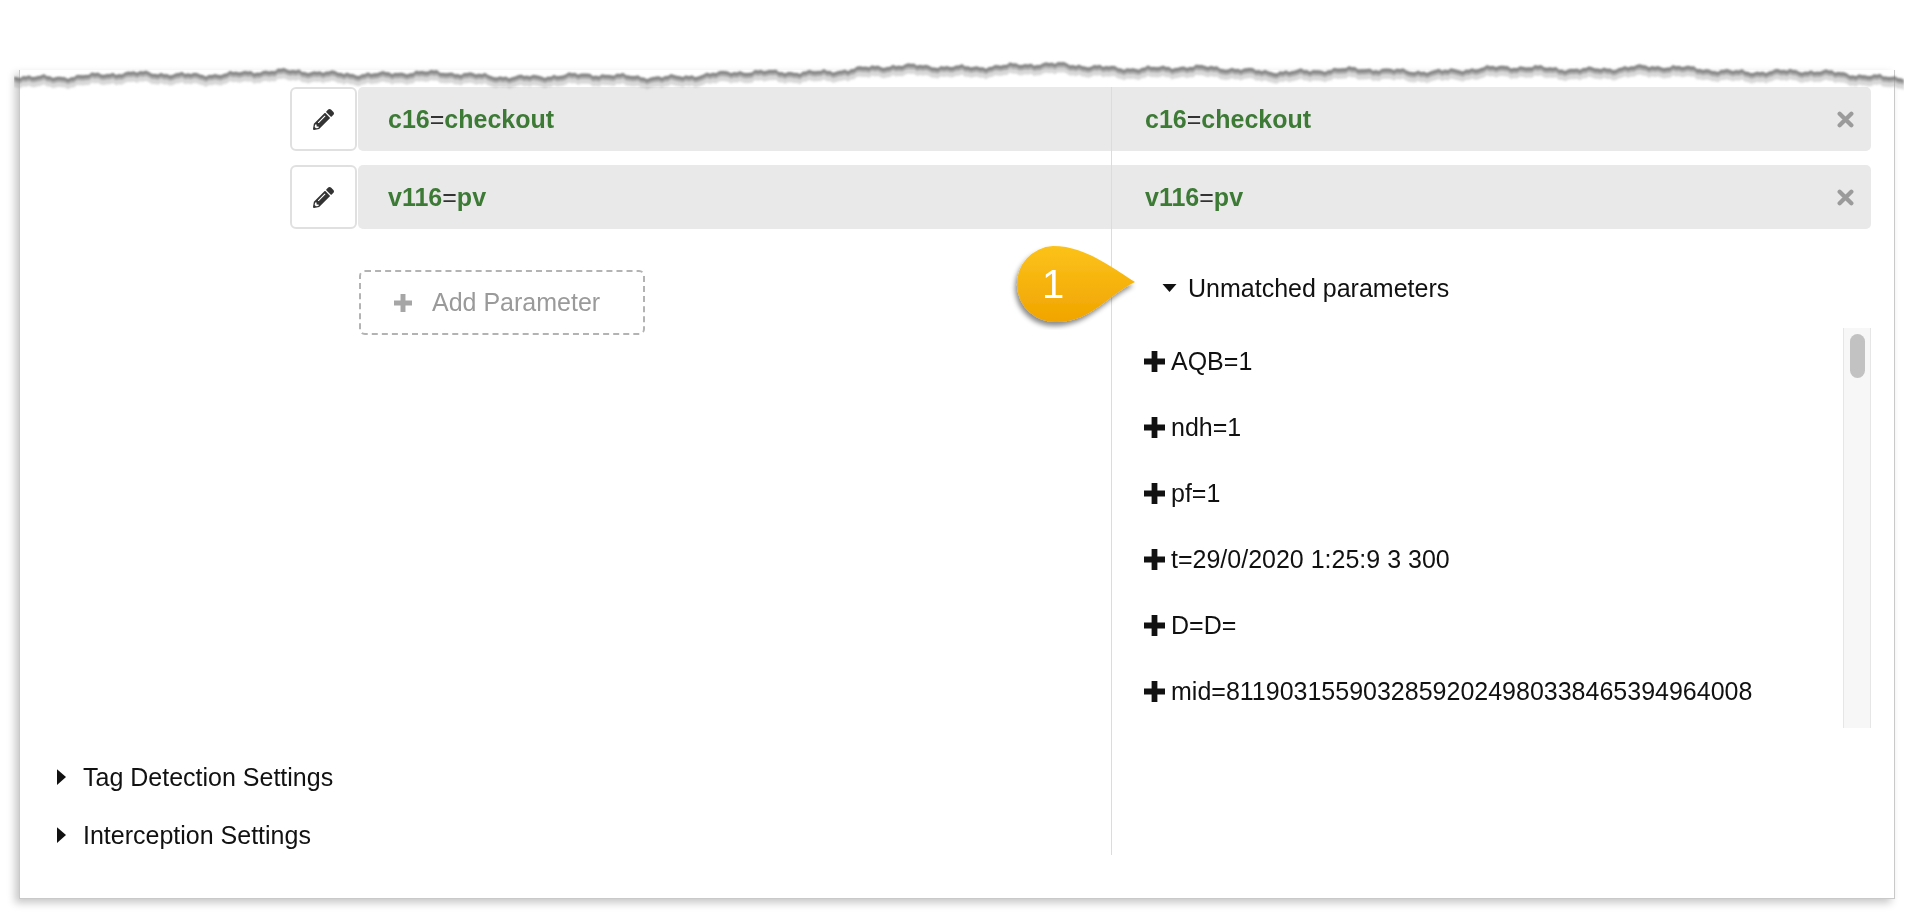 The image size is (1914, 918). I want to click on unmatched-parameter-item: mid=81190315590328592024980338465394964008, so click(1448, 691).